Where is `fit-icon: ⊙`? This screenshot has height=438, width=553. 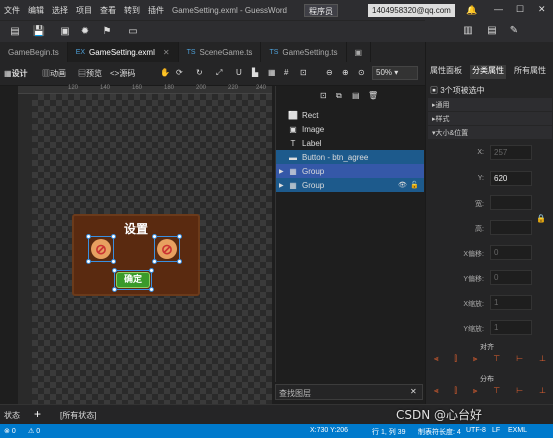 fit-icon: ⊙ is located at coordinates (361, 72).